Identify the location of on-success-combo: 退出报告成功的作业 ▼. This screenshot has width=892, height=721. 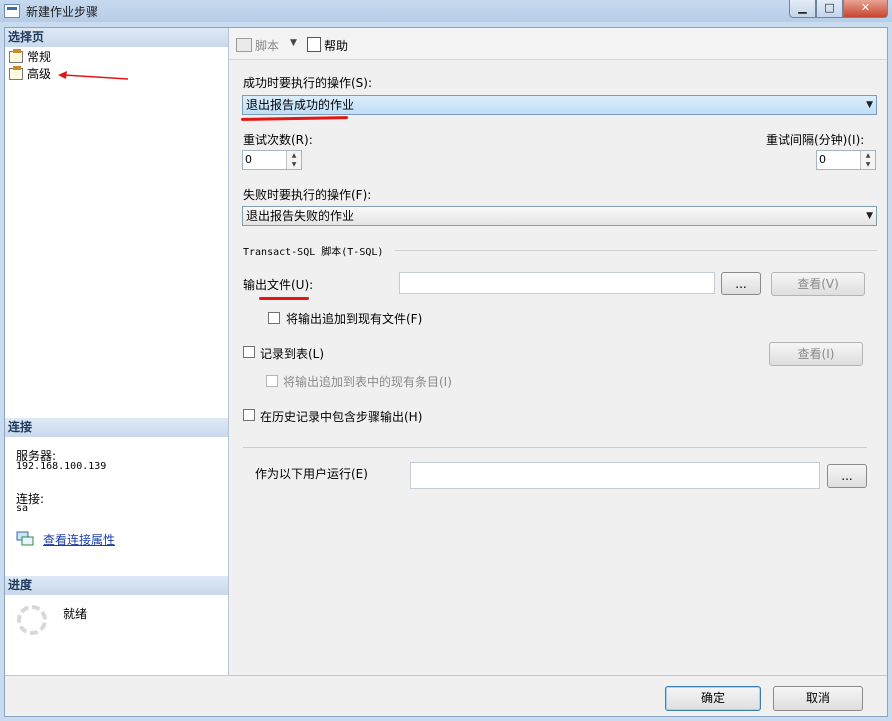
(559, 105).